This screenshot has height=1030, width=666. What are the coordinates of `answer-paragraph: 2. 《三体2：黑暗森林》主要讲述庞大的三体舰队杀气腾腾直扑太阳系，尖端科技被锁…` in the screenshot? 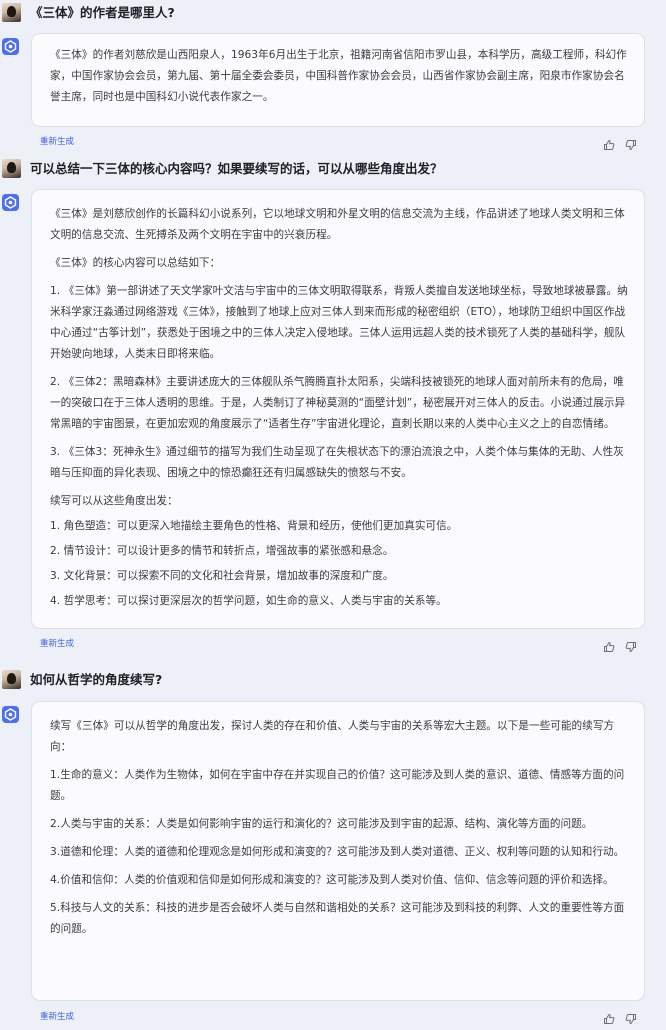 It's located at (338, 403).